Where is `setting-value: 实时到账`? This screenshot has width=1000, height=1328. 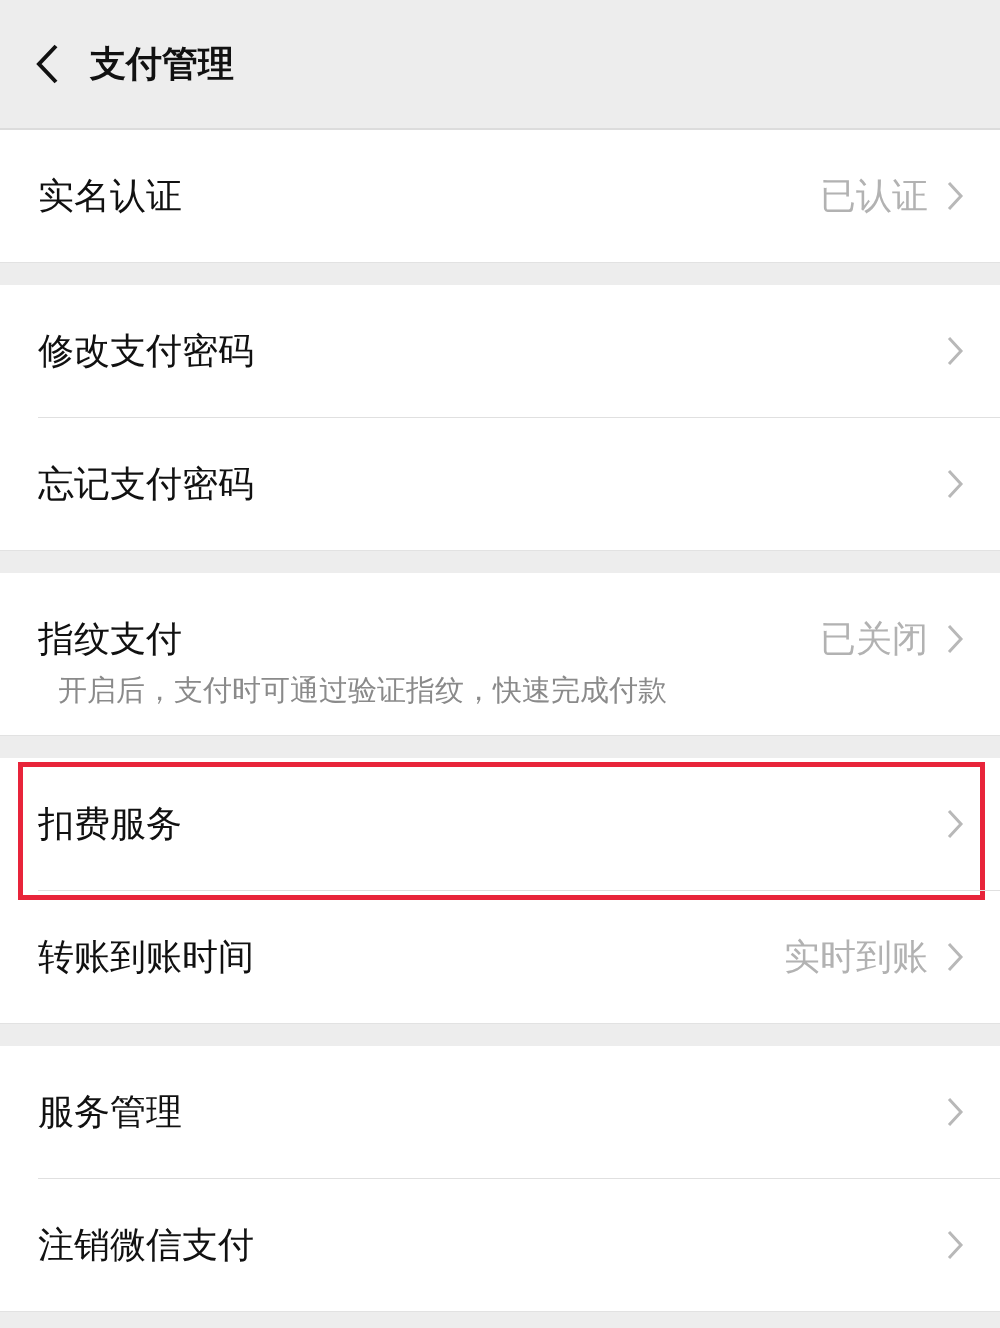 setting-value: 实时到账 is located at coordinates (856, 956).